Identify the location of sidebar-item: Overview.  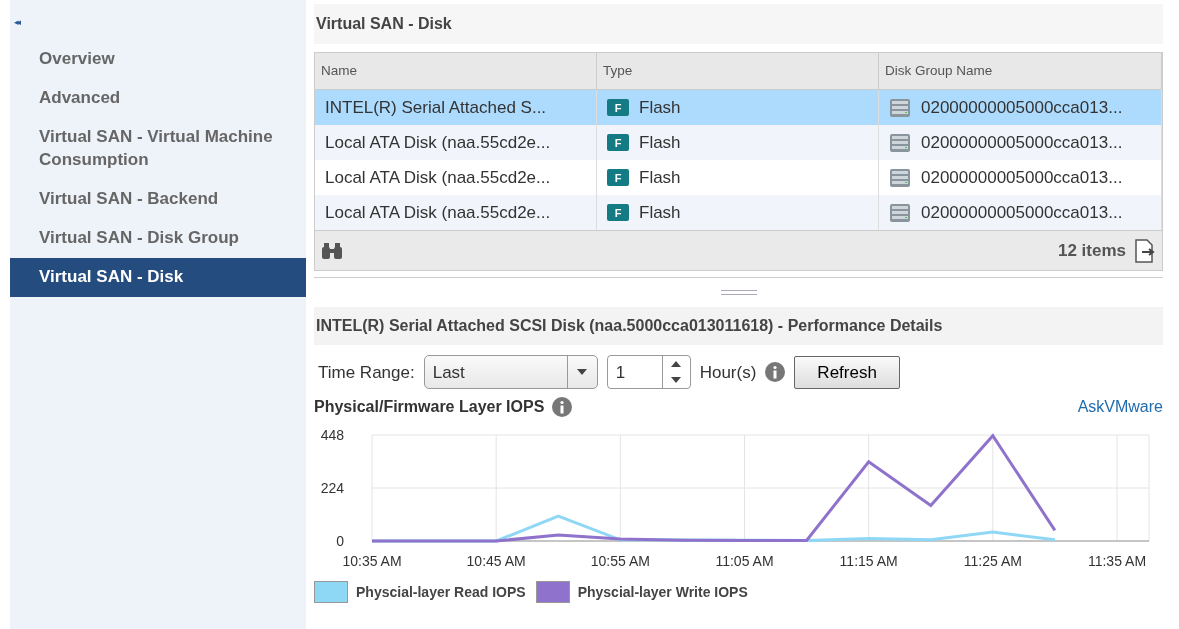
(158, 59).